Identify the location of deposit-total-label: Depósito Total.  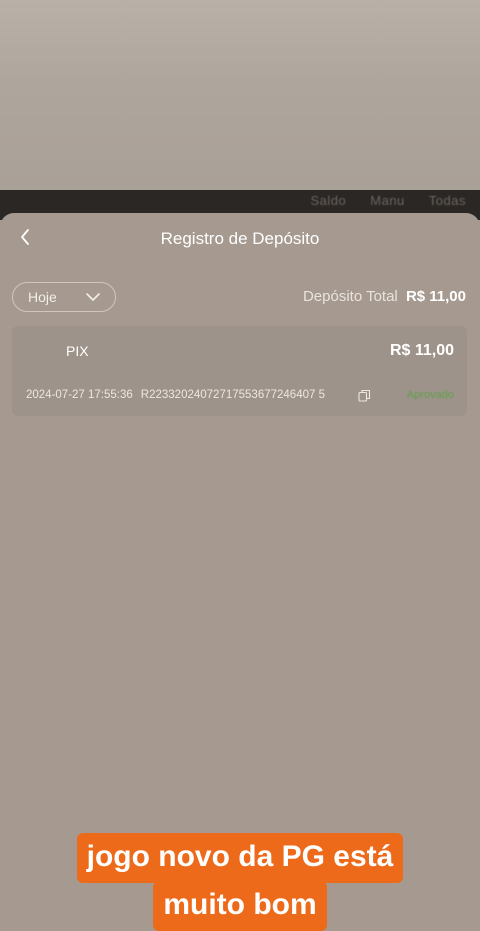
(350, 296).